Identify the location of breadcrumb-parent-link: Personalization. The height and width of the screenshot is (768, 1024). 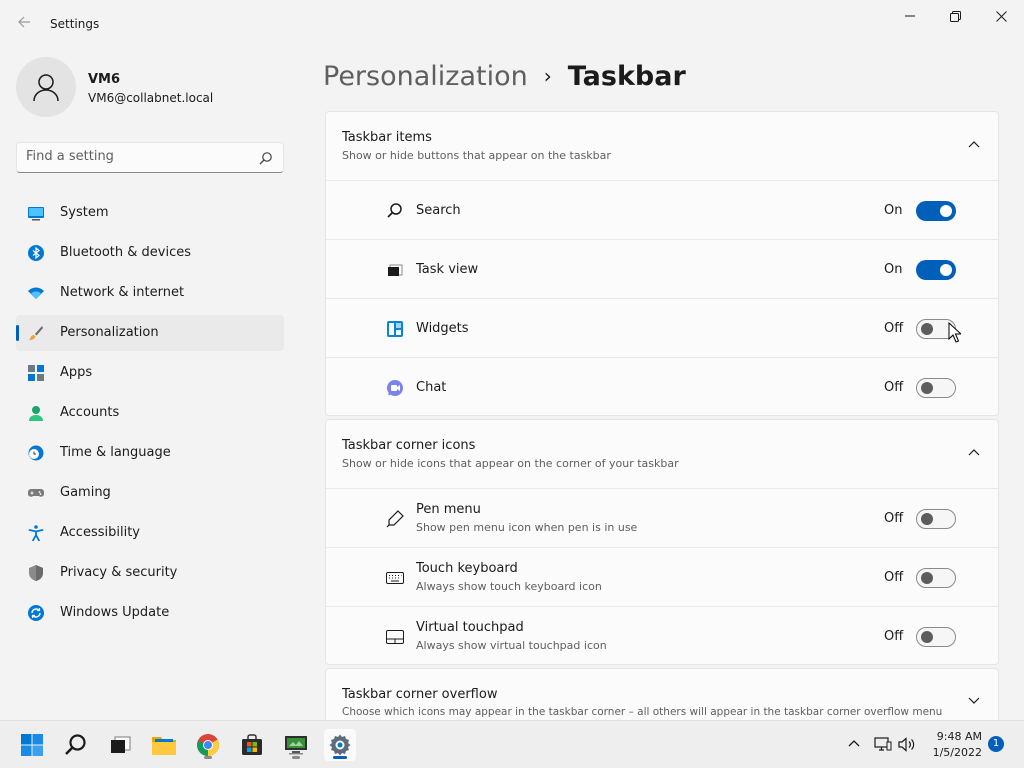
(425, 76).